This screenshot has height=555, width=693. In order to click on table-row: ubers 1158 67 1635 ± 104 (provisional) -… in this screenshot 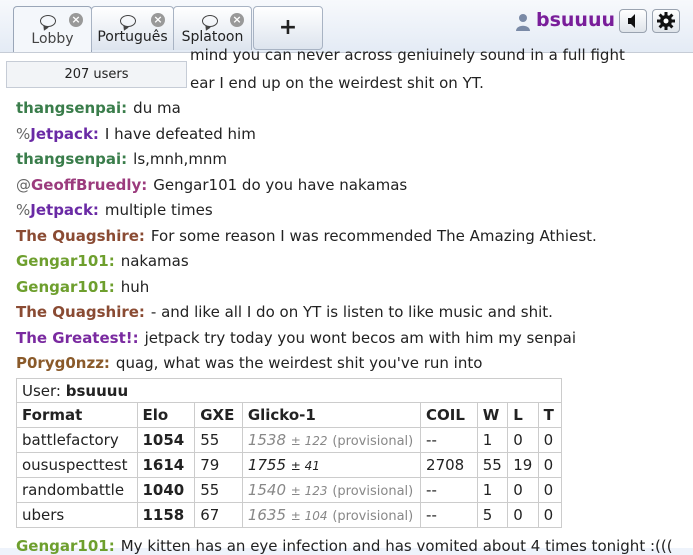, I will do `click(289, 515)`.